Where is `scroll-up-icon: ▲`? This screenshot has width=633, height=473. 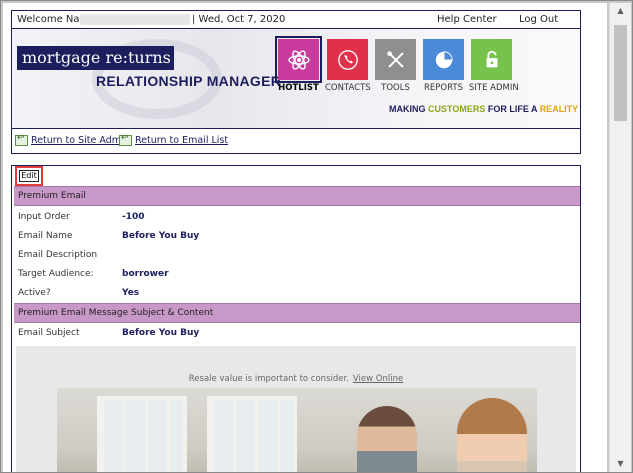 scroll-up-icon: ▲ is located at coordinates (620, 11).